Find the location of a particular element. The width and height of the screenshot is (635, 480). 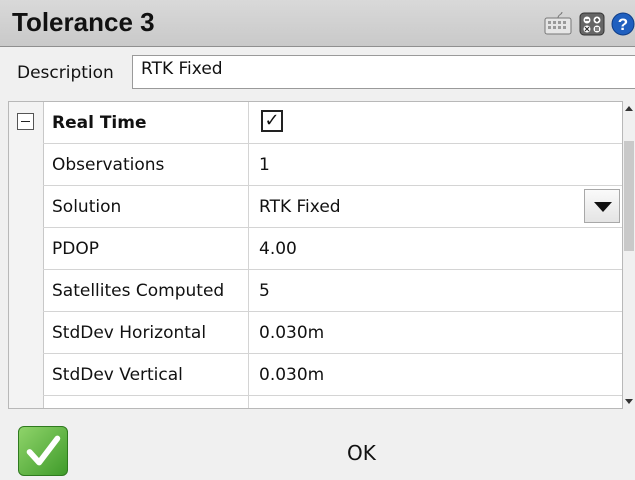

solution-value-cell: RTK Fixed is located at coordinates (435, 206).